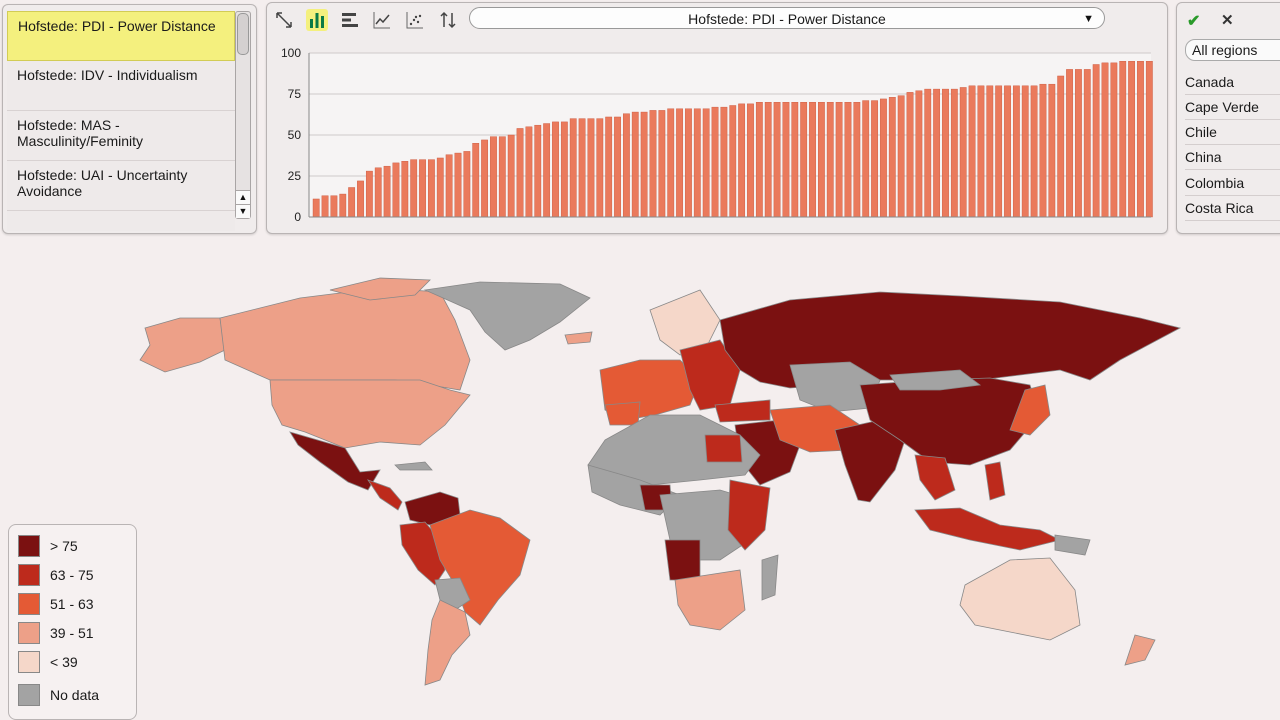 The image size is (1280, 720). Describe the element at coordinates (1227, 20) in the screenshot. I see `close-icon: ✕` at that location.